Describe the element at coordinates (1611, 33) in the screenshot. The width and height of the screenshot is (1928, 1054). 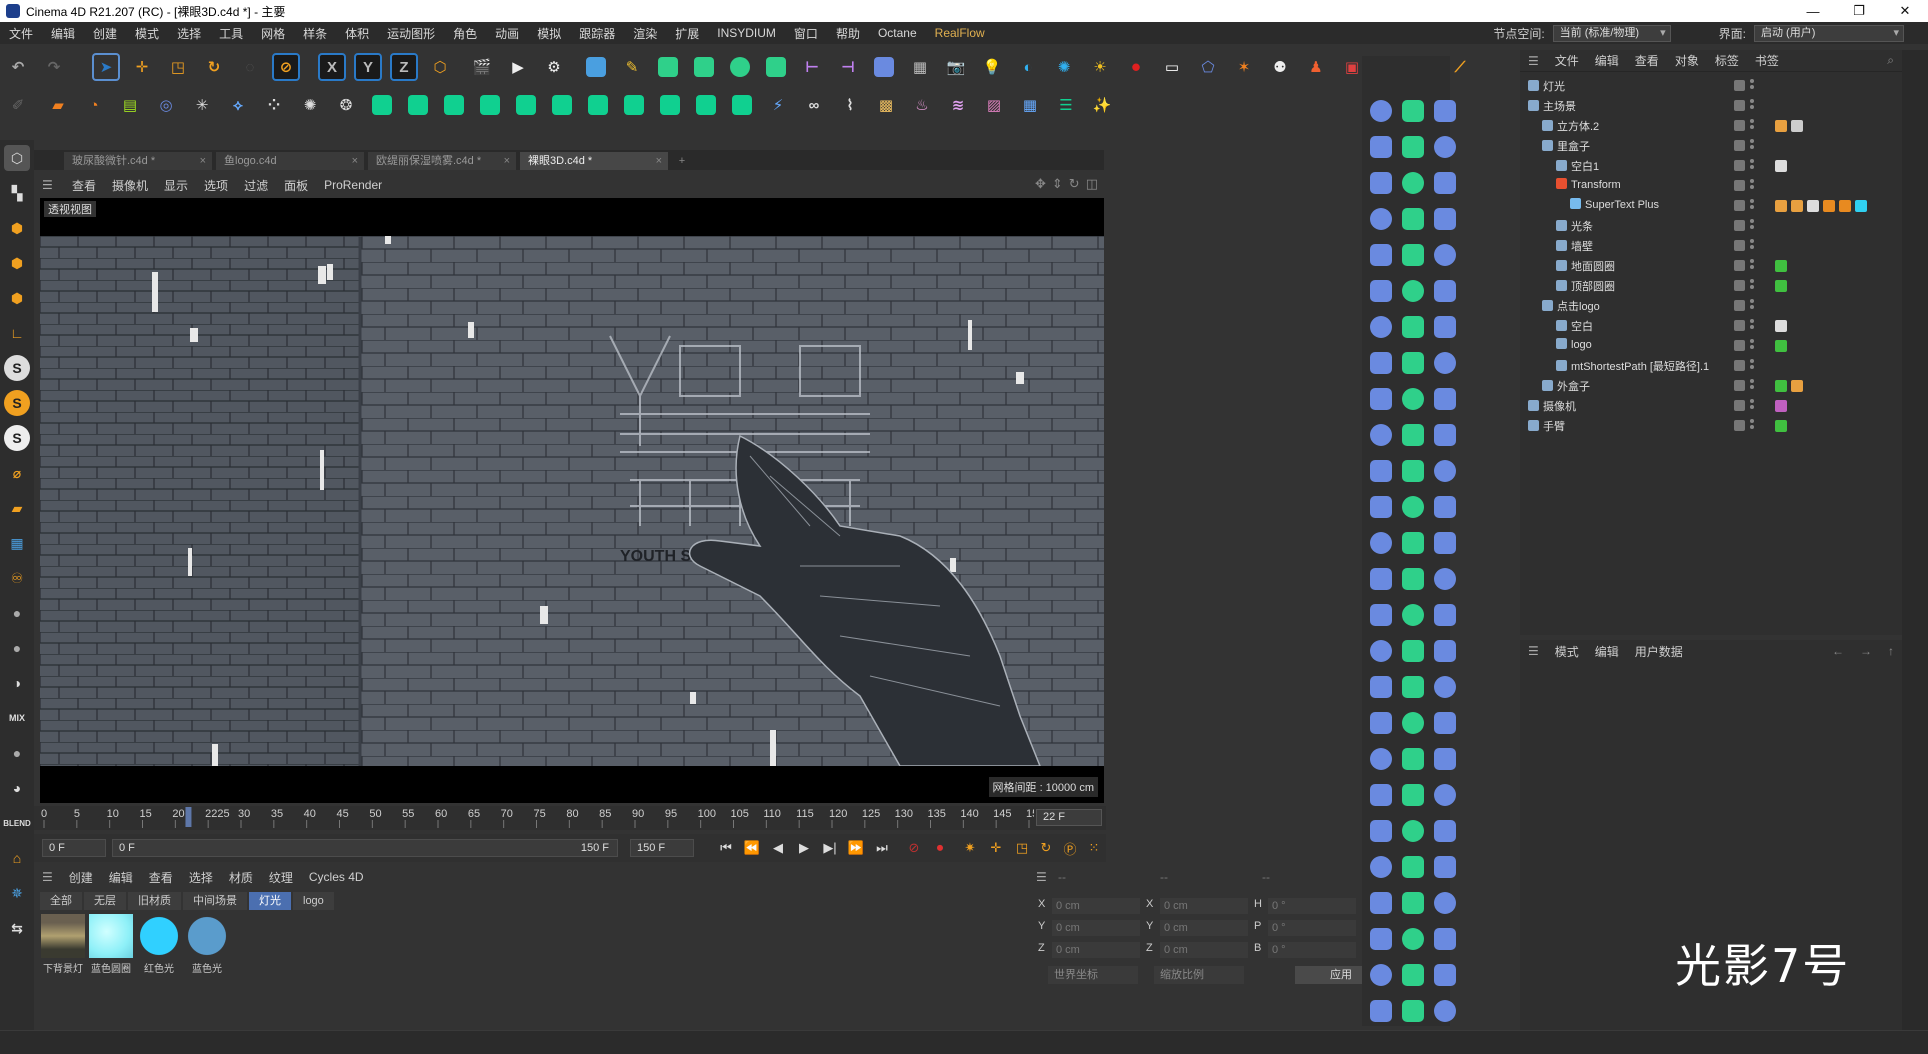
I see `node-space-dropdown: 当前 (标准/物理)` at that location.